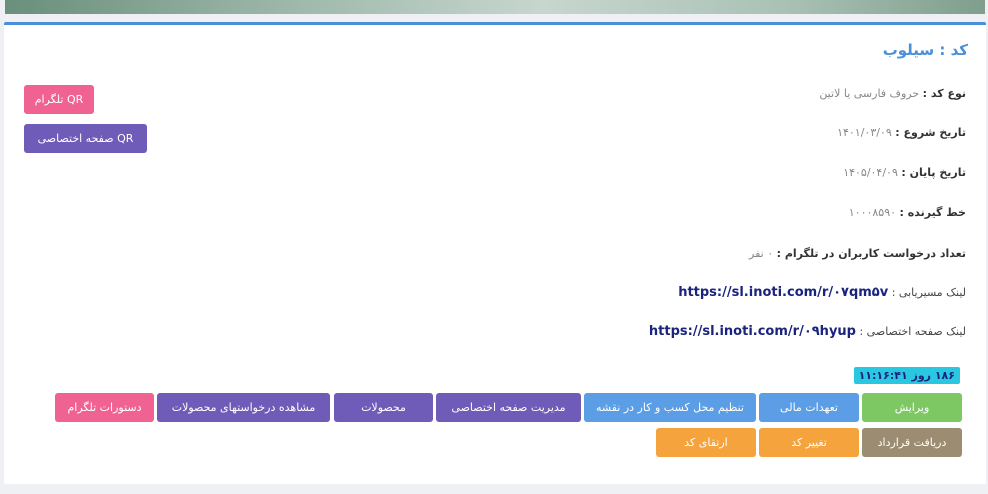 The width and height of the screenshot is (988, 494). I want to click on telegram-requests-row: تعداد درخواست کاربران در تلگرام : ۰ نفر, so click(857, 253).